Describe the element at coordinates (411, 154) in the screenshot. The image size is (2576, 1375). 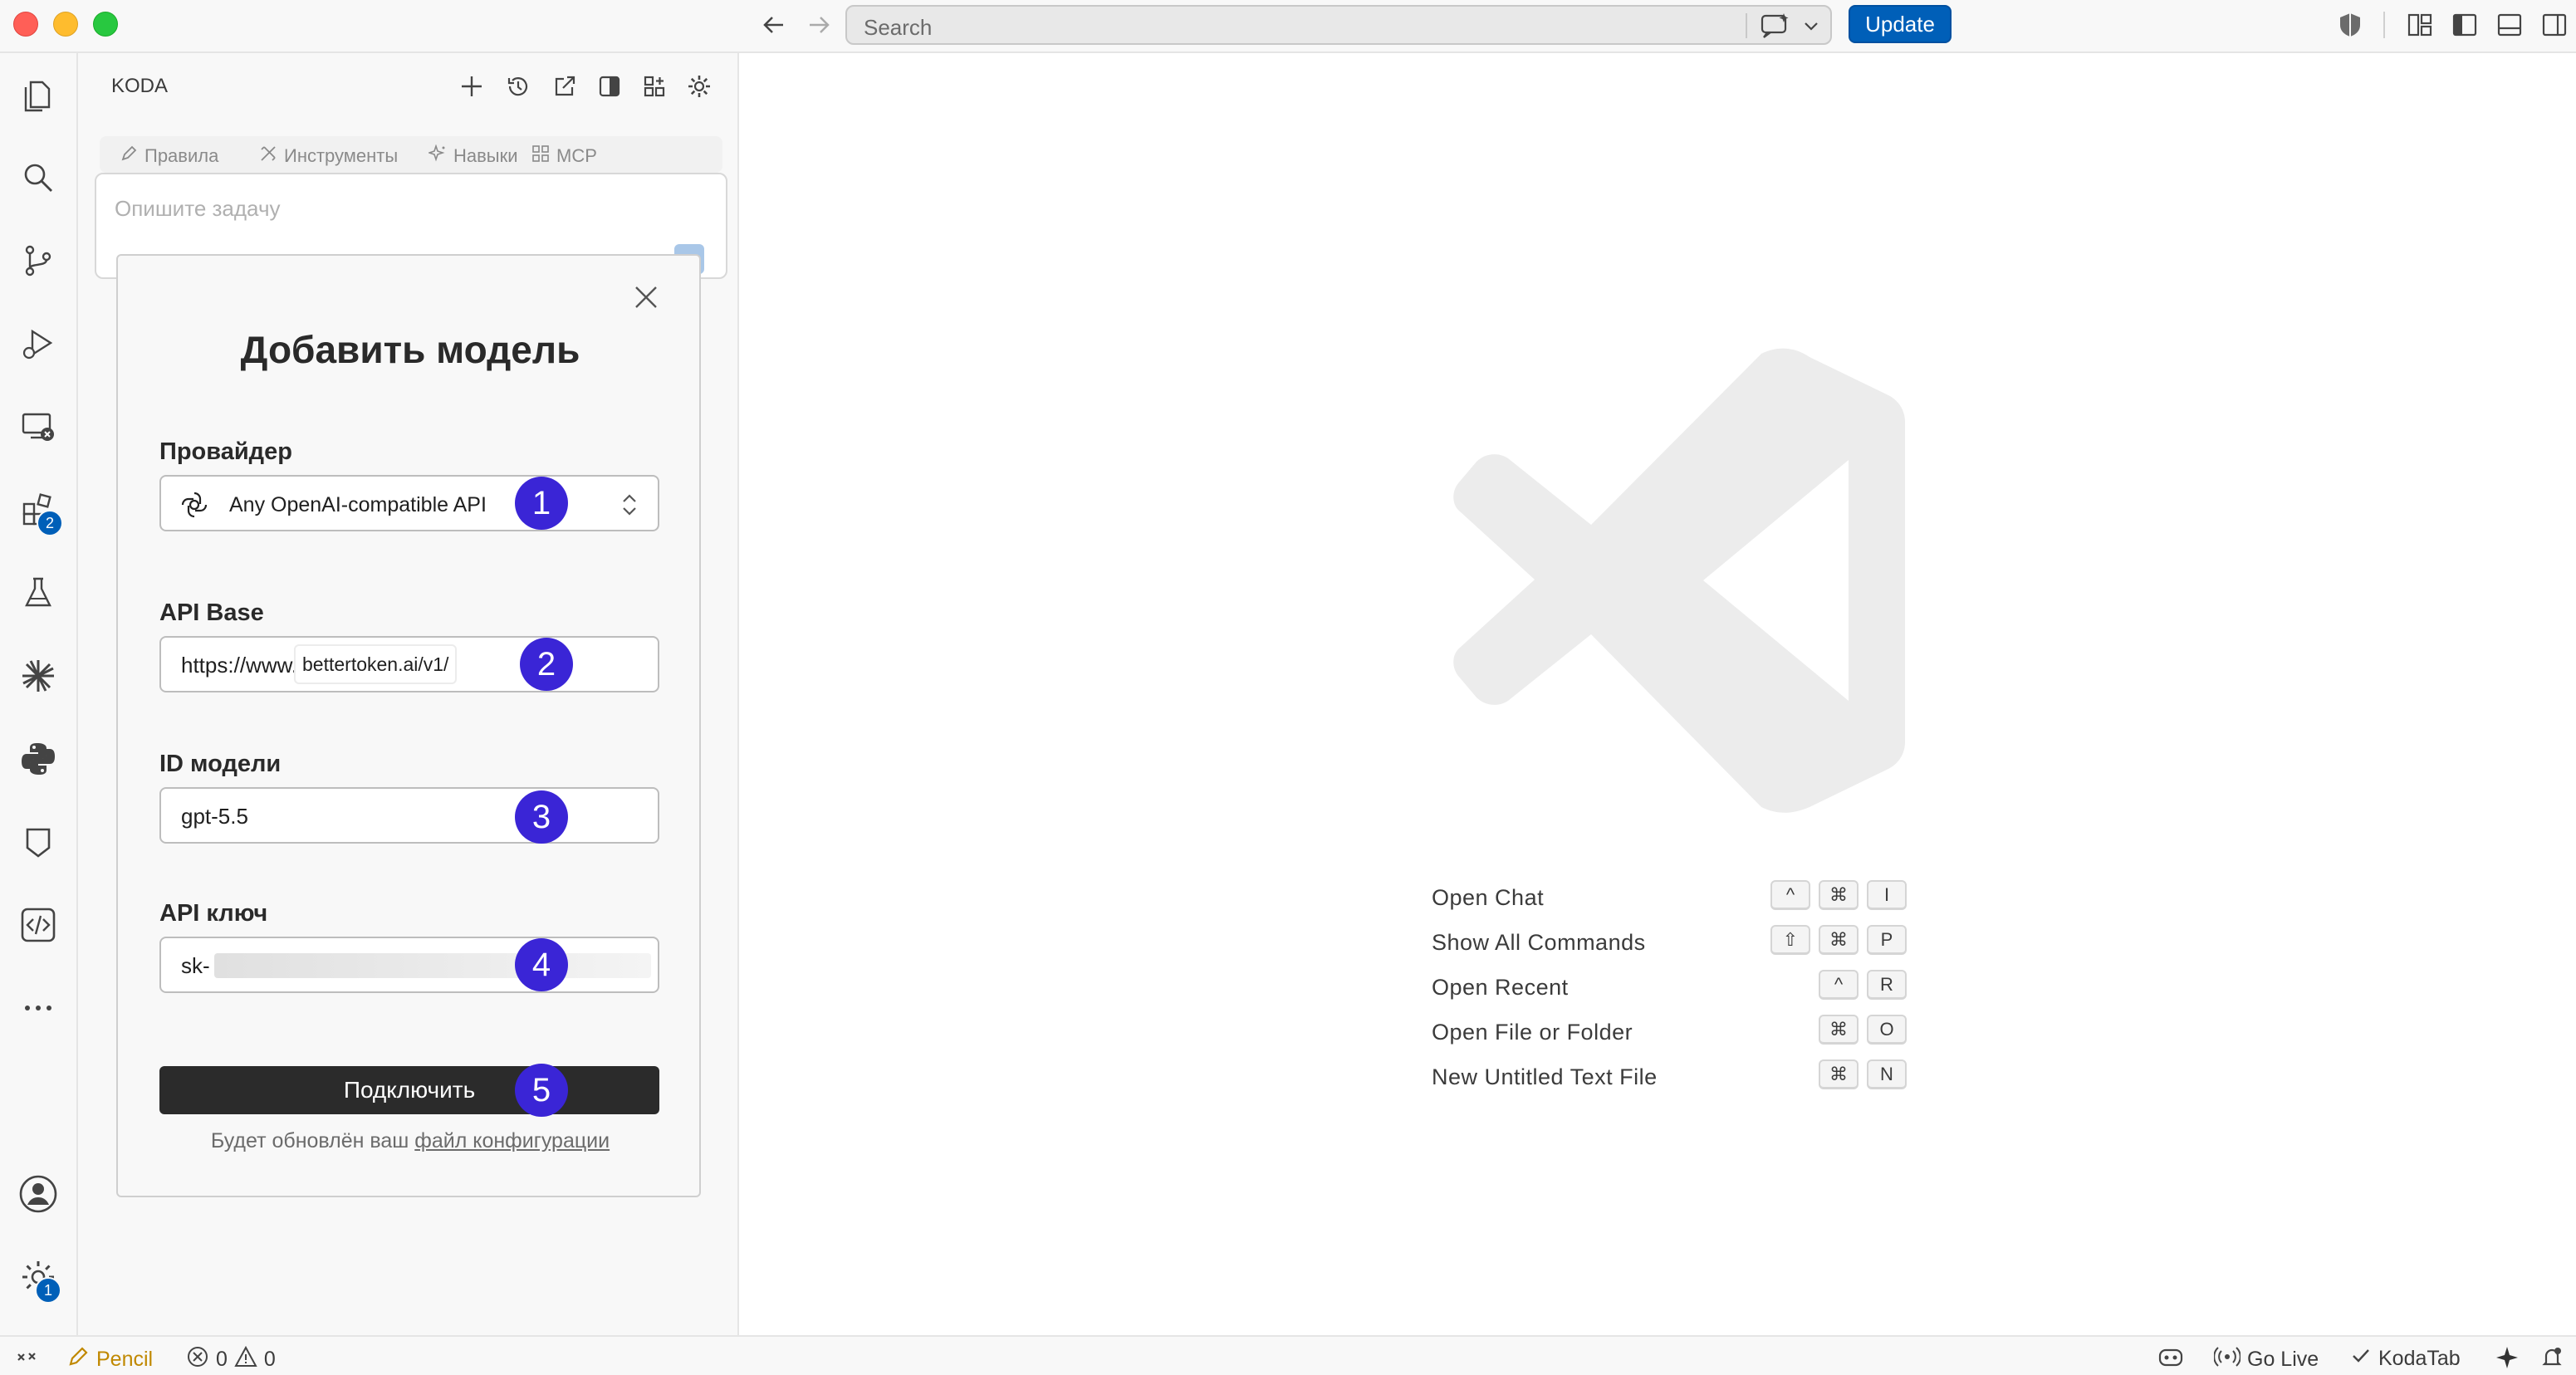
I see `rules-toolbar: Правила Инструменты Навыки MCP` at that location.